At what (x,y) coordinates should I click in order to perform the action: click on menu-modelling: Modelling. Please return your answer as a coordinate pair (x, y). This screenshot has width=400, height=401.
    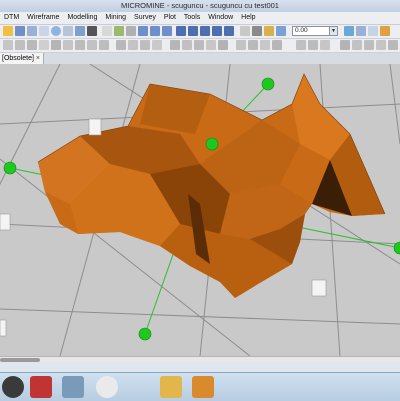
    Looking at the image, I should click on (82, 18).